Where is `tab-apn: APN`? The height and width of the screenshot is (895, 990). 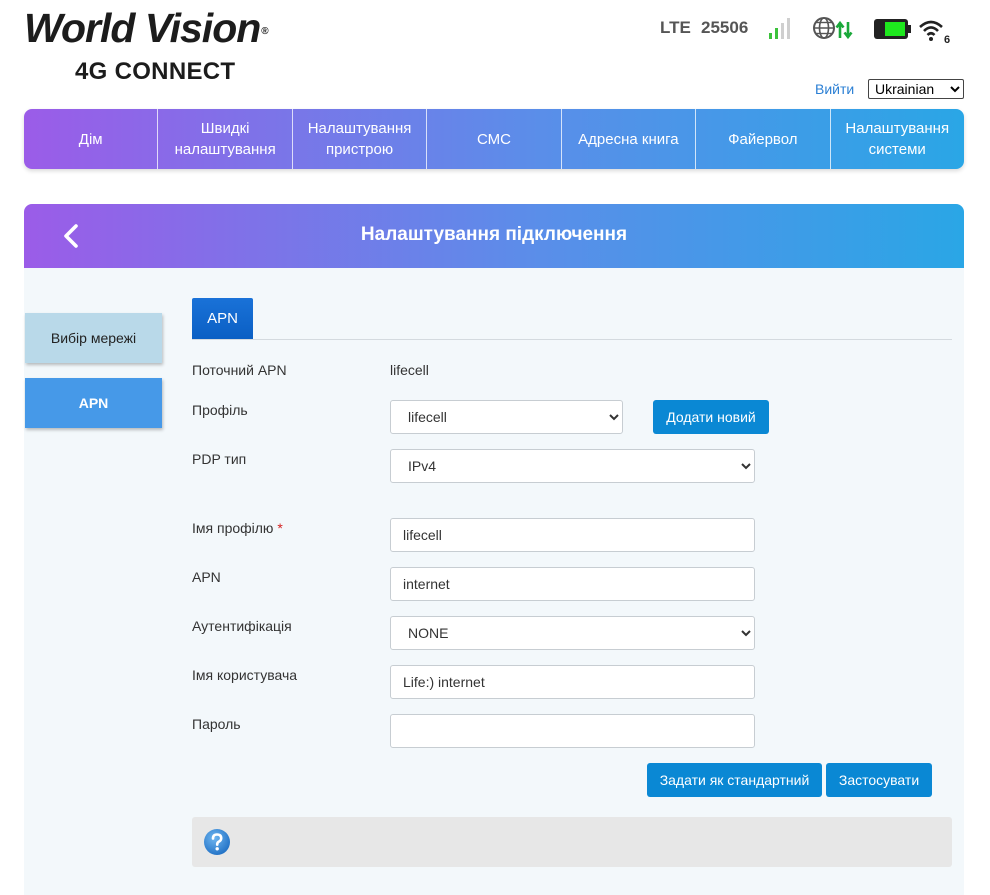 tab-apn: APN is located at coordinates (222, 318).